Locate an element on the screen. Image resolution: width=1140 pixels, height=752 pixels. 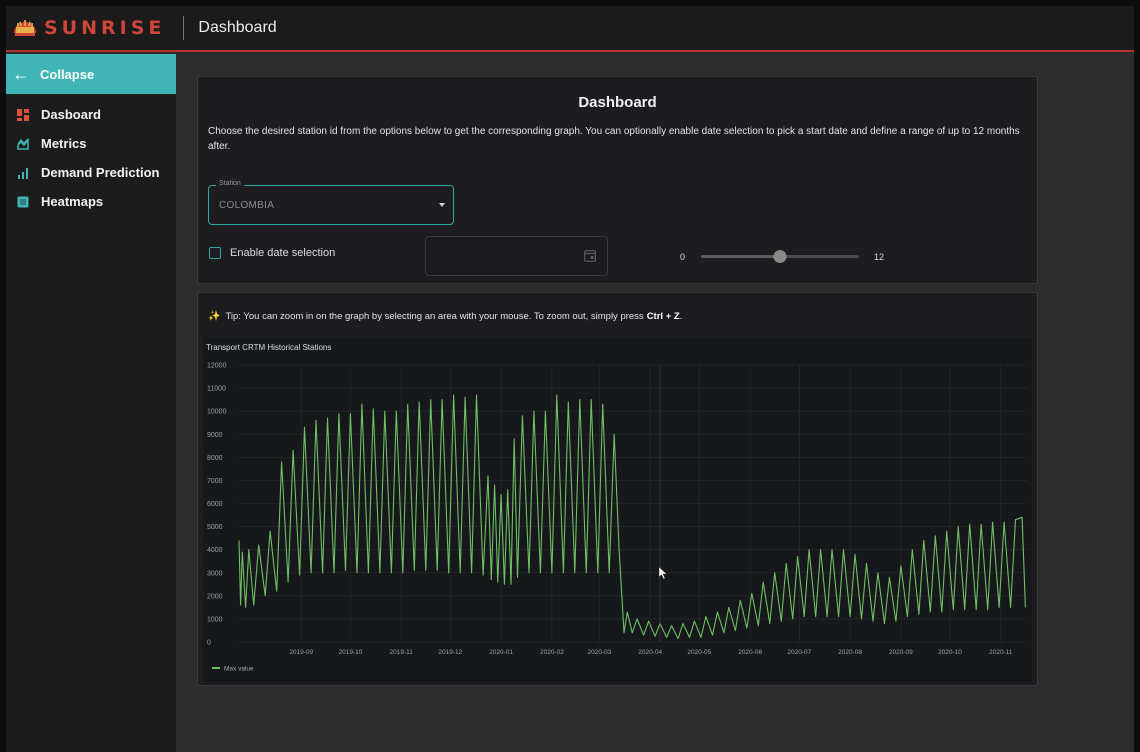
sidebar-item-dashboard: Dasboard is located at coordinates (91, 114).